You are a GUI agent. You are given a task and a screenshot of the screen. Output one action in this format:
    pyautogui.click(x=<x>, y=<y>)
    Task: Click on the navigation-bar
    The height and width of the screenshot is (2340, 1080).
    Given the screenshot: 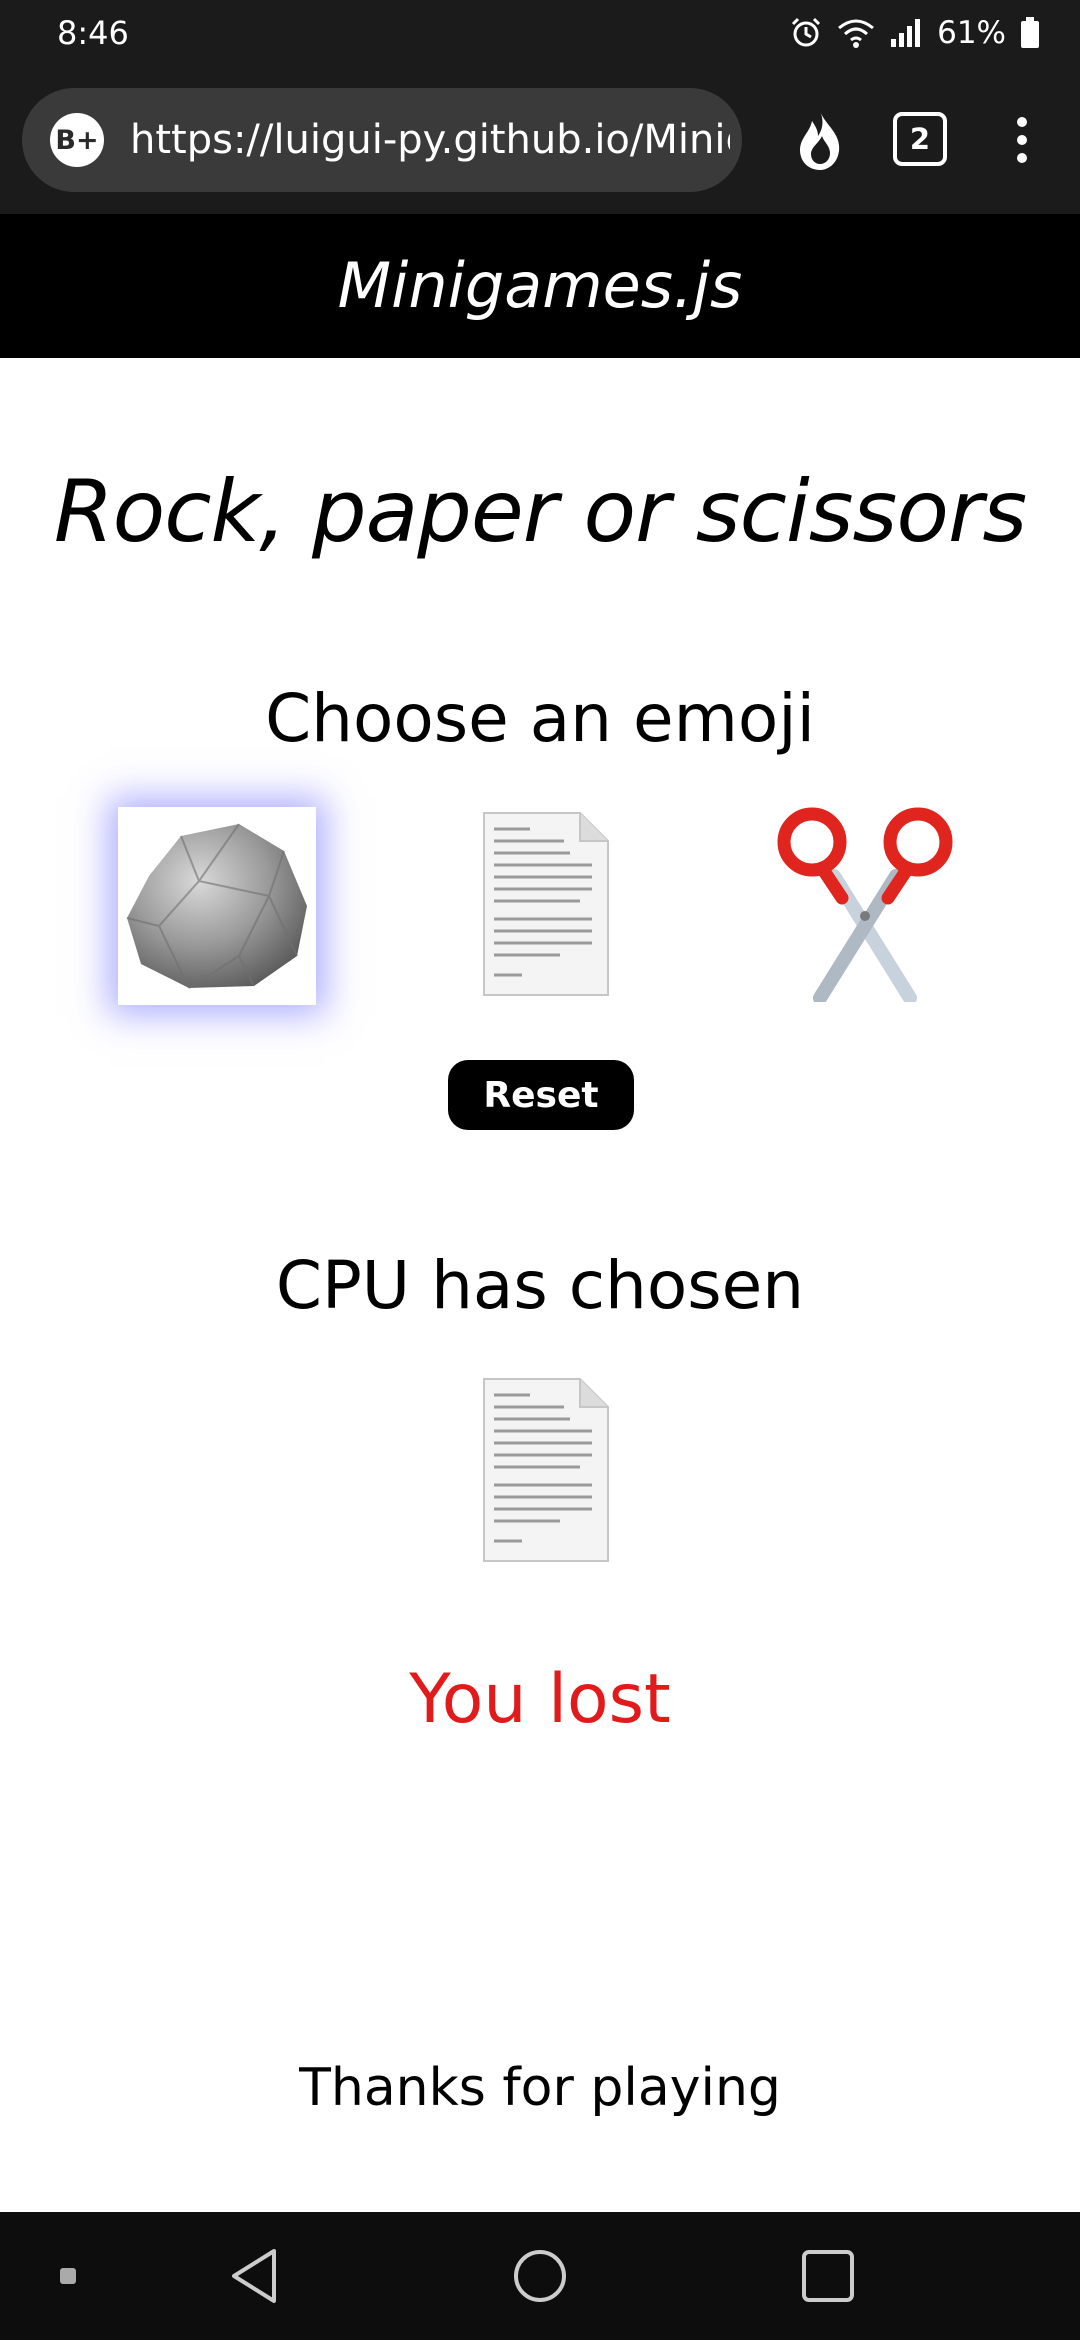 What is the action you would take?
    pyautogui.click(x=540, y=2276)
    